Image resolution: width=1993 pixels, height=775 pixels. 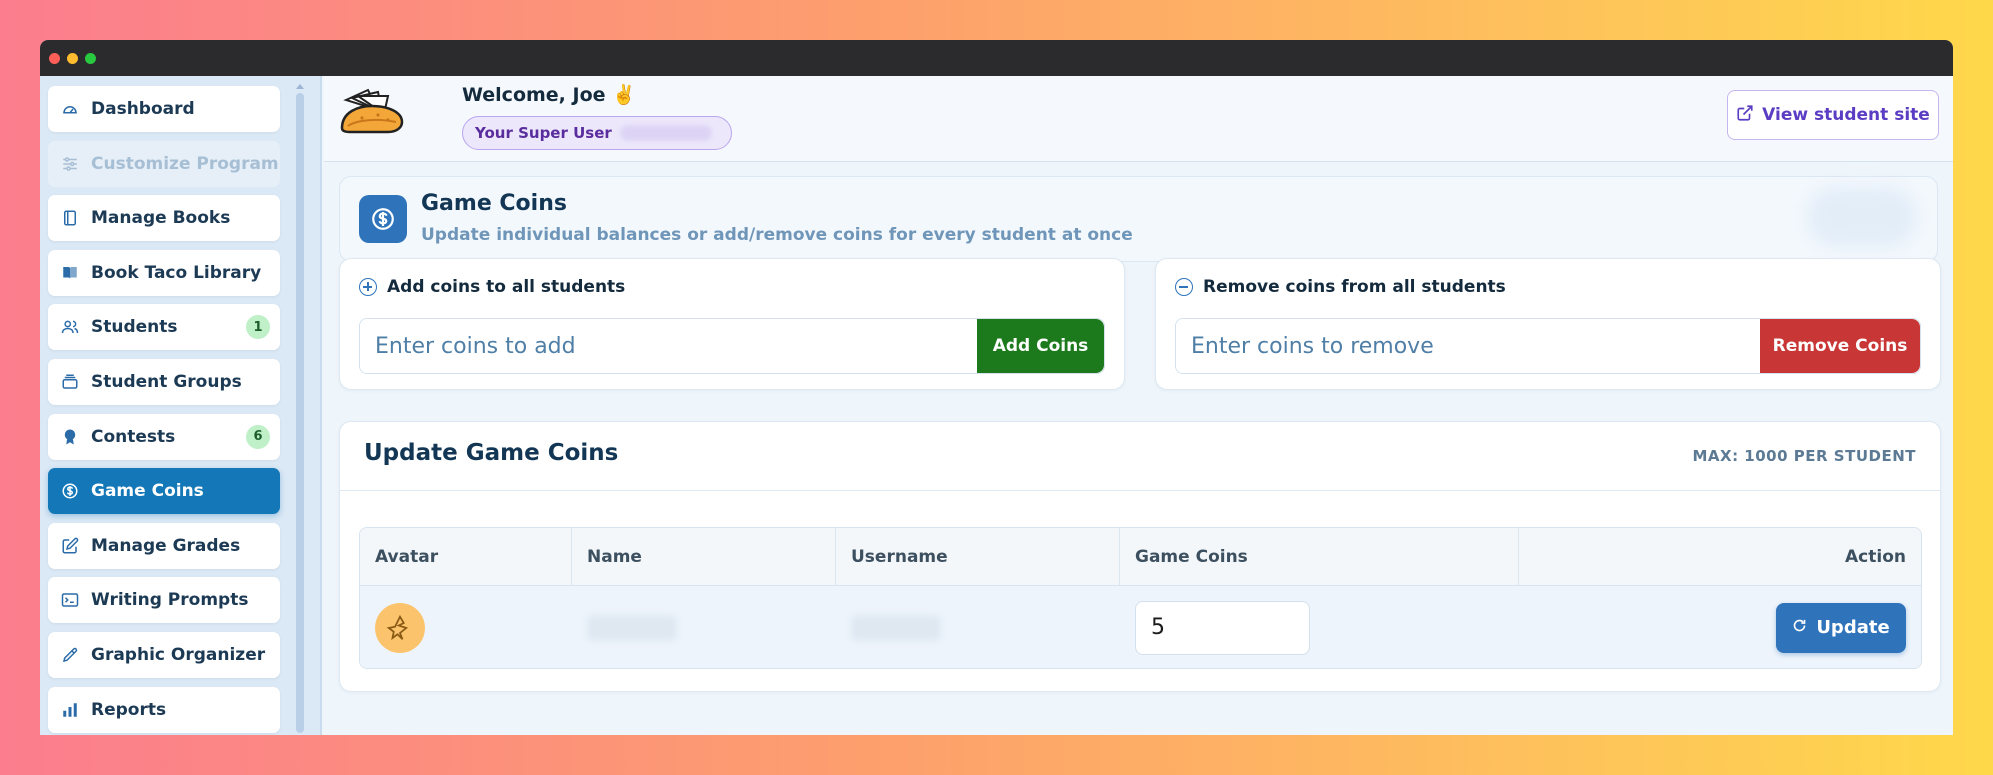 I want to click on add-coins-heading: Add coins to all students, so click(x=492, y=287).